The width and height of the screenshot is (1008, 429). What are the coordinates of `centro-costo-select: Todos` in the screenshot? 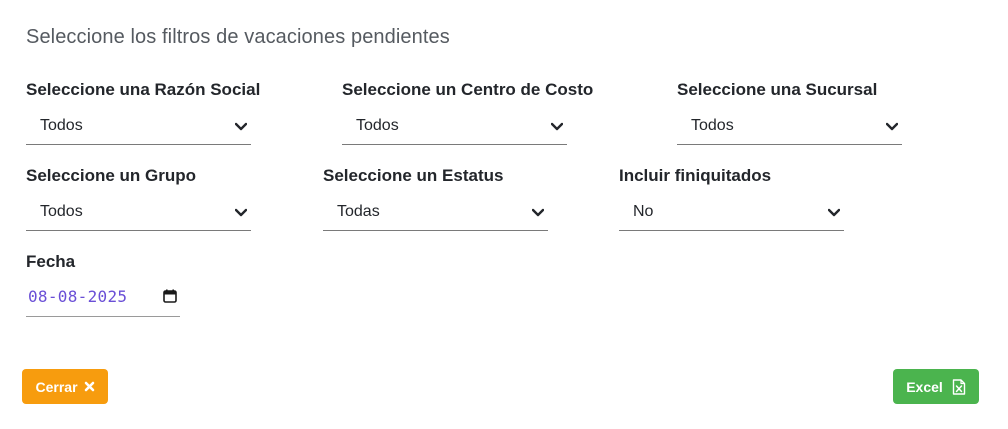 It's located at (454, 130).